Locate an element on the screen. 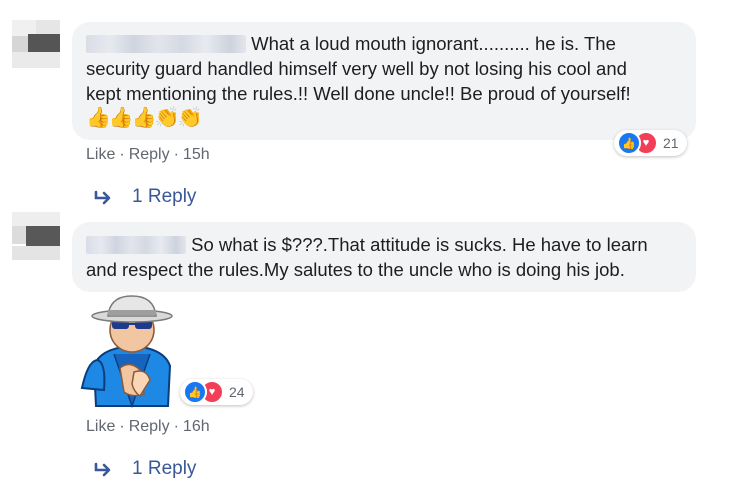  reaction-count: 21 is located at coordinates (671, 143).